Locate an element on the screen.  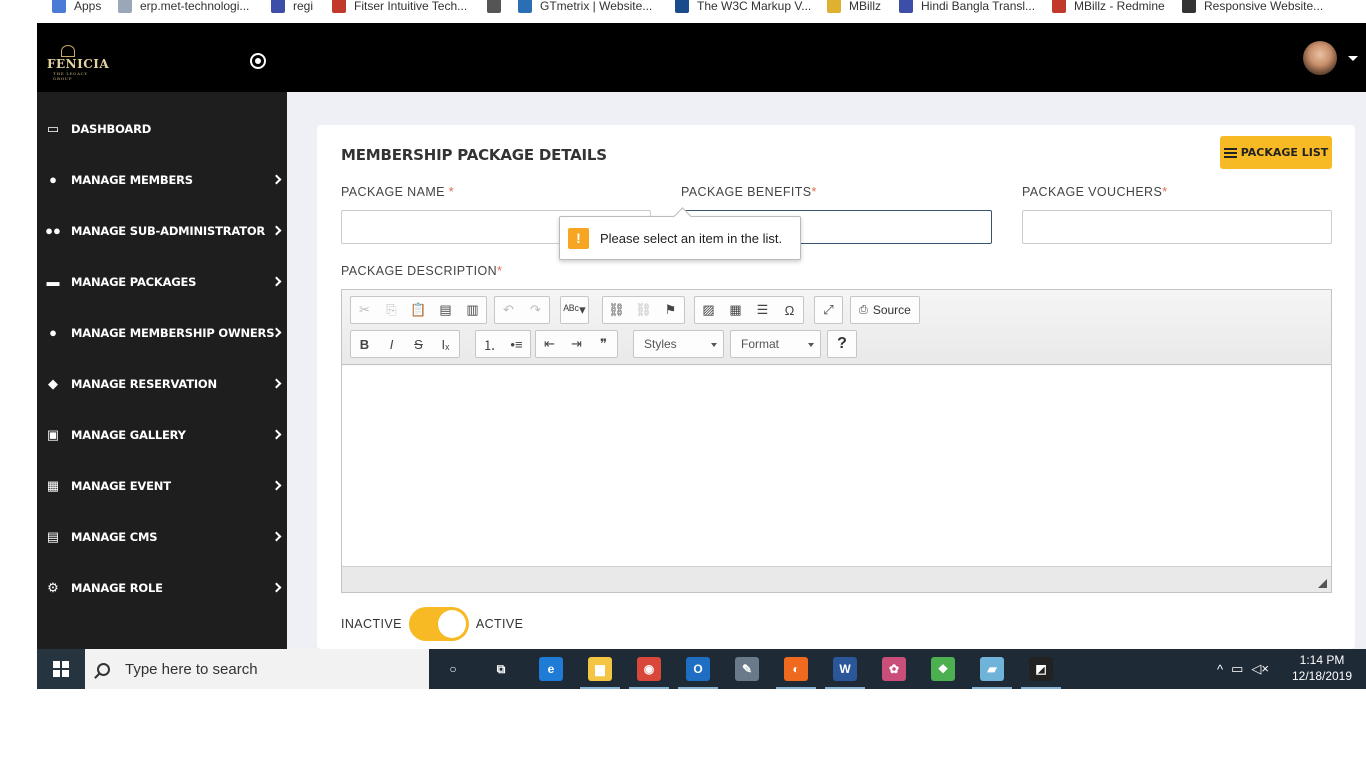
numbered-list-icon: ⒈ is located at coordinates (489, 344).